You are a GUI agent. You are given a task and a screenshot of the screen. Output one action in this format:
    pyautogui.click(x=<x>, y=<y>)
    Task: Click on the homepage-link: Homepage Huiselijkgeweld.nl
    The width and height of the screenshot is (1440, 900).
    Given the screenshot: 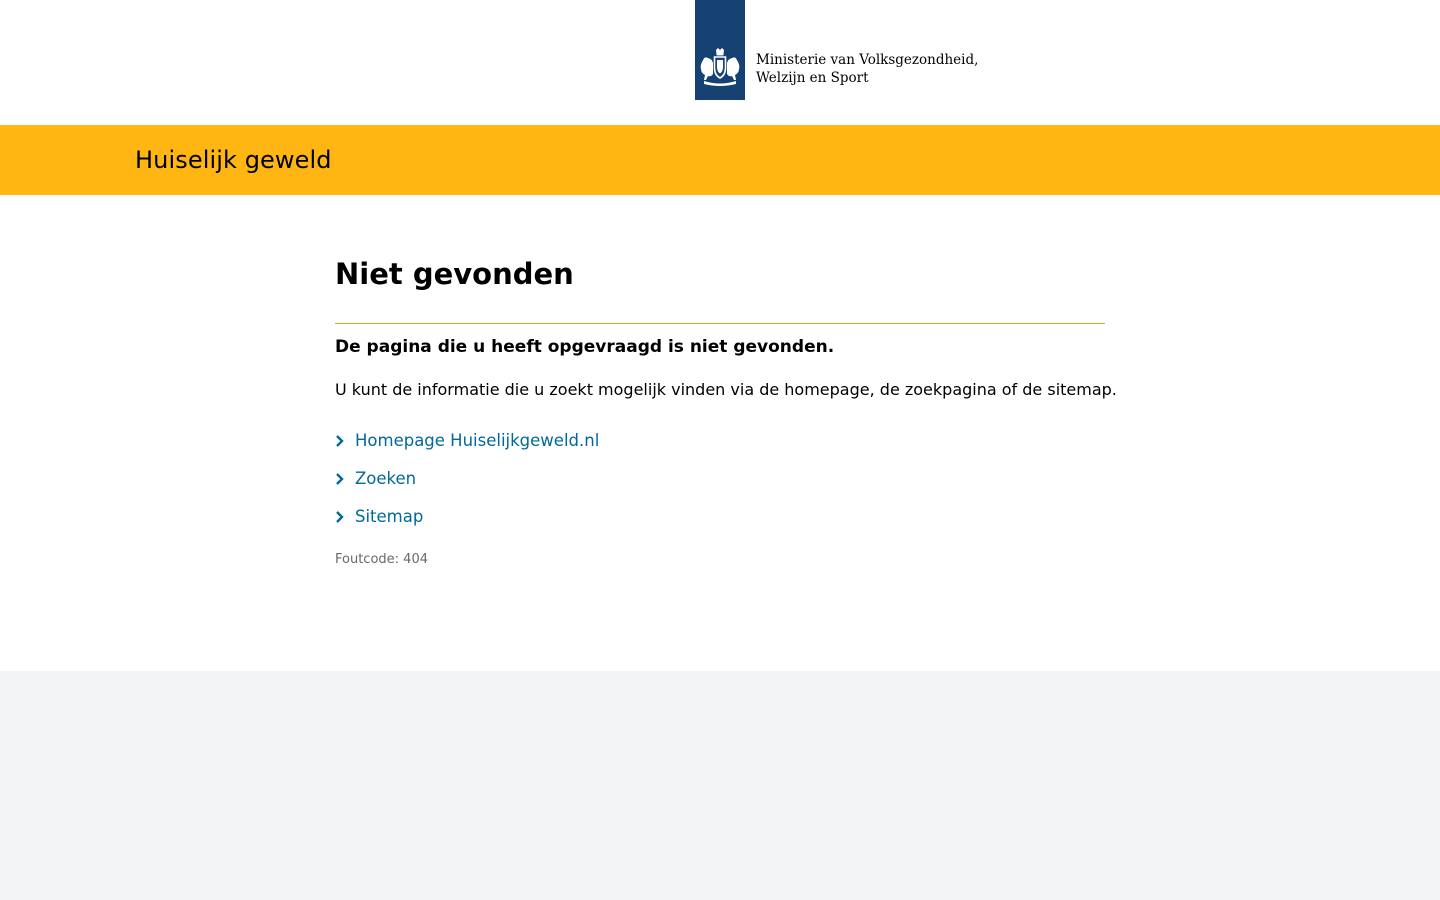 What is the action you would take?
    pyautogui.click(x=477, y=441)
    